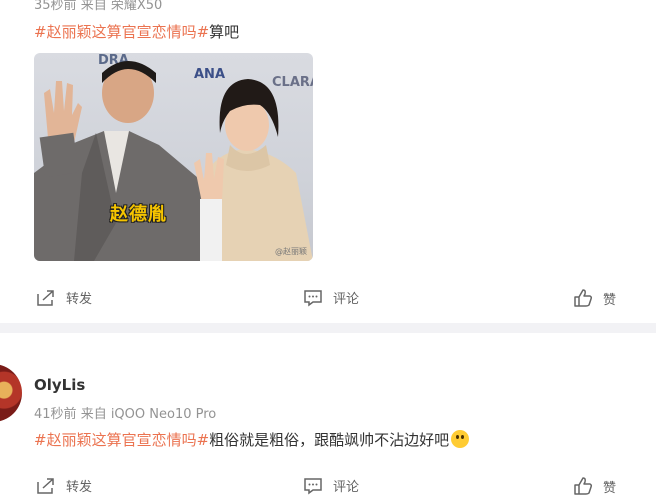 The image size is (656, 496). I want to click on post1-content: #赵丽颖这算官宣恋情吗#算吧, so click(136, 31).